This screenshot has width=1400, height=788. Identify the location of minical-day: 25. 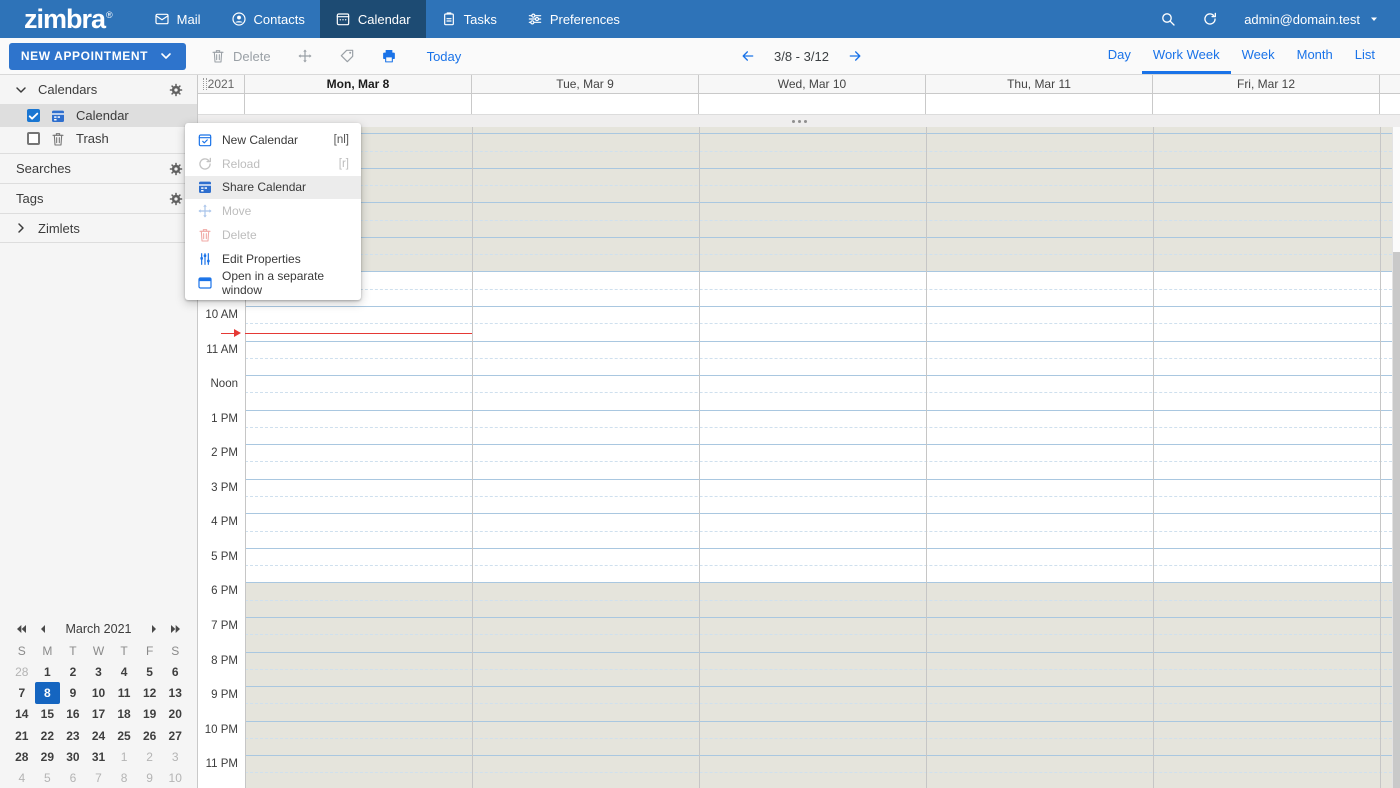
(124, 735).